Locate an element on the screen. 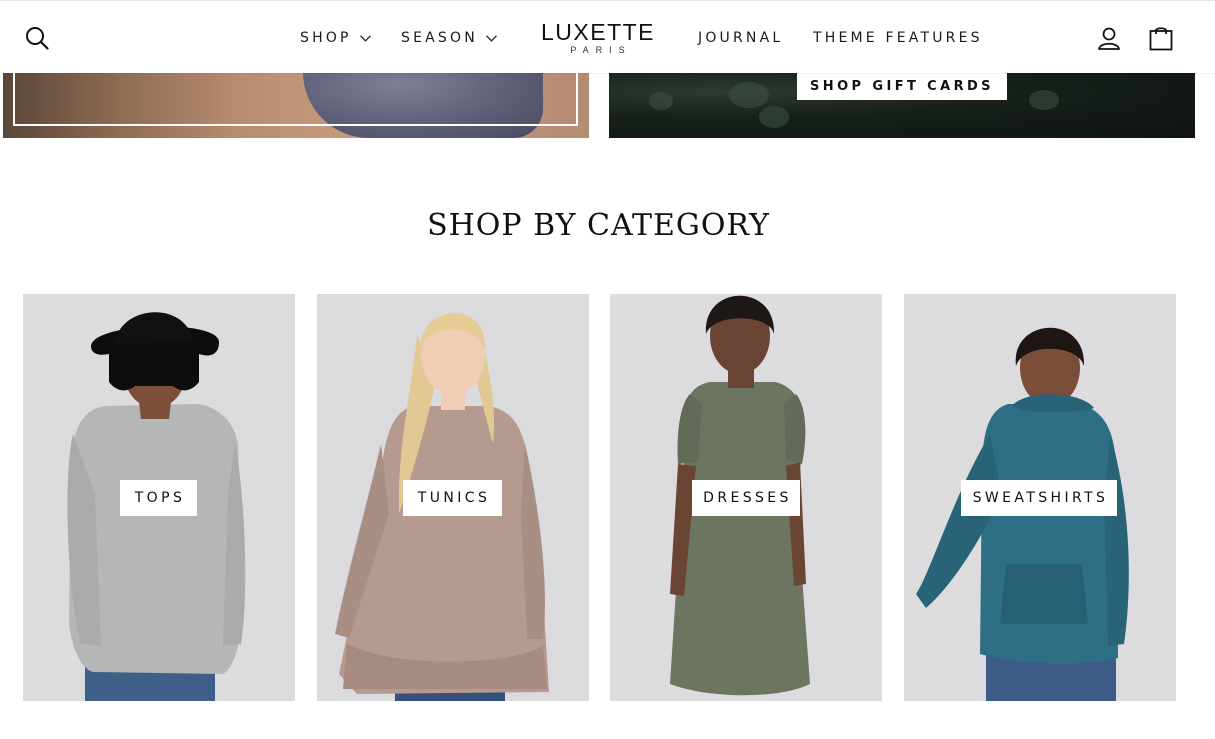  section-title: SHOP BY CATEGORY is located at coordinates (598, 225).